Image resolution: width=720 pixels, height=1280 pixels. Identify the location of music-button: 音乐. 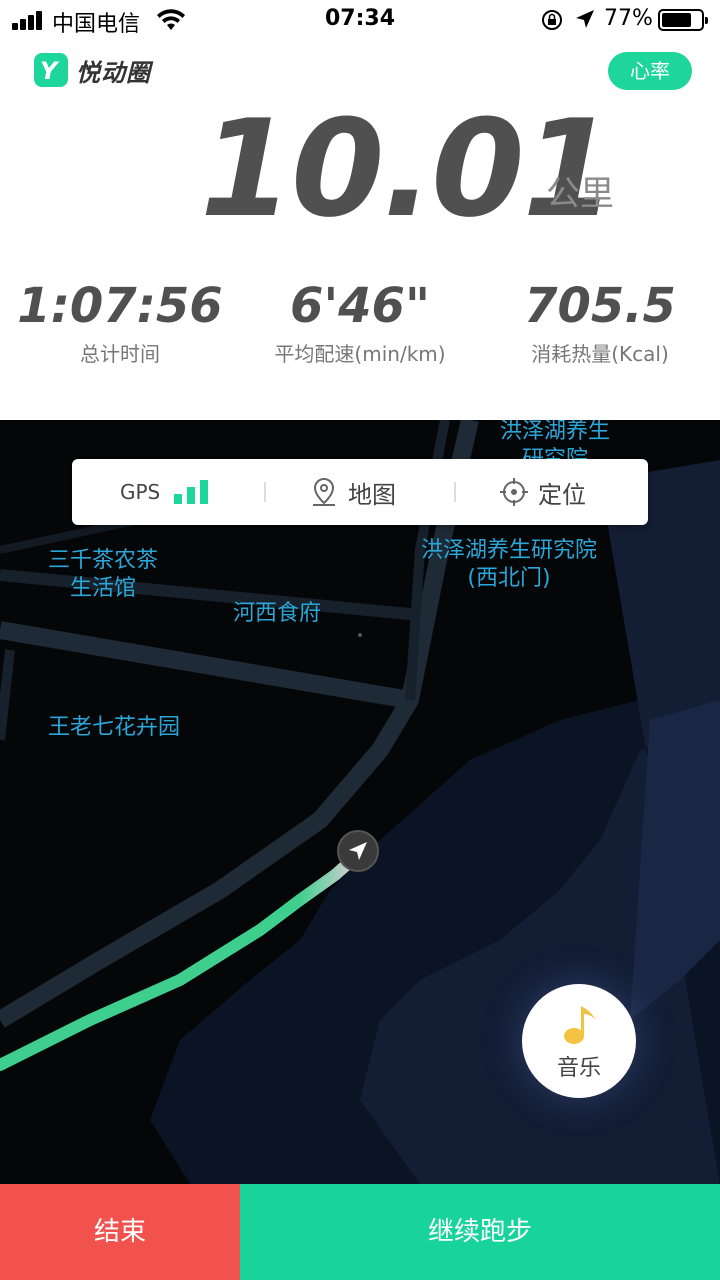
(579, 1041).